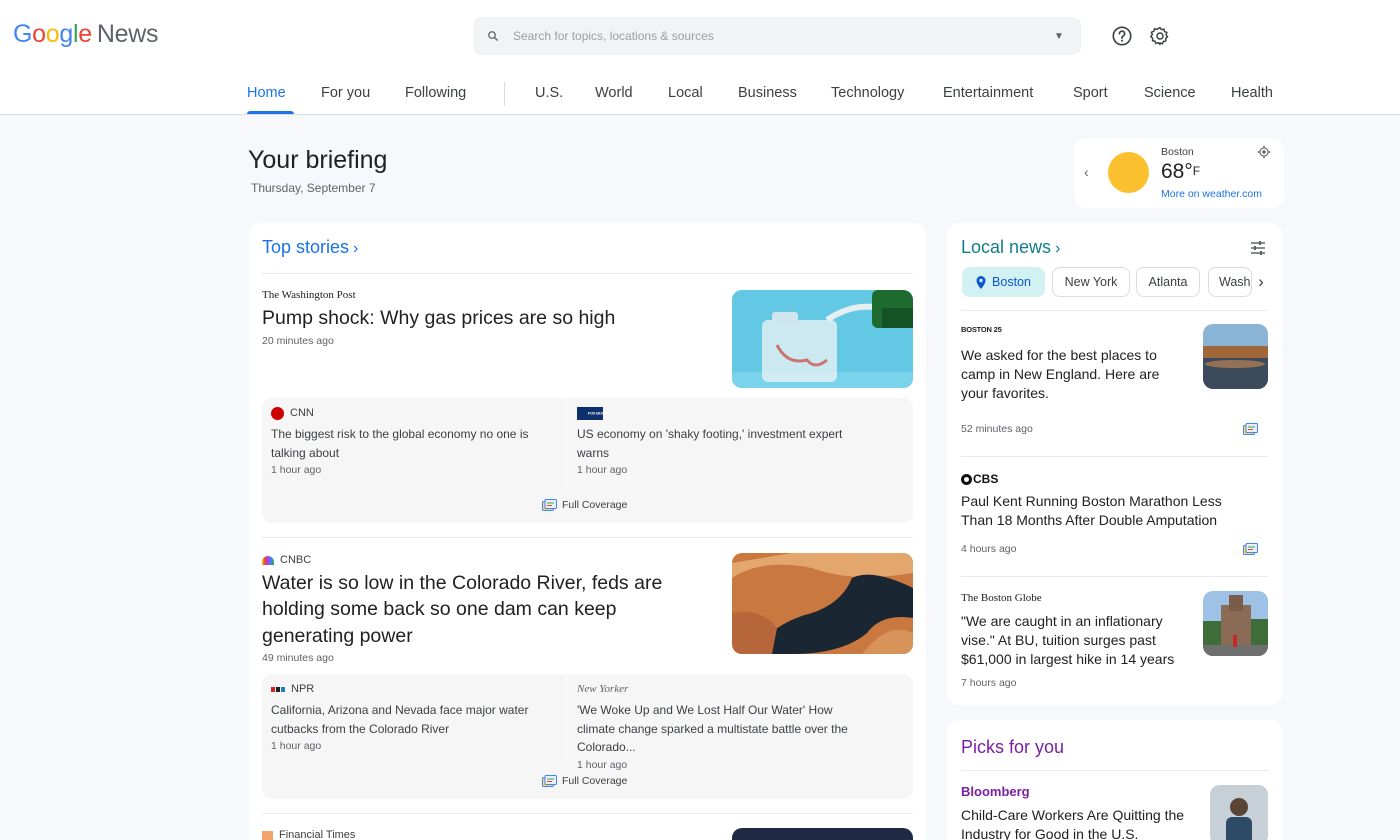  I want to click on source-bloomberg: Bloomberg, so click(995, 791).